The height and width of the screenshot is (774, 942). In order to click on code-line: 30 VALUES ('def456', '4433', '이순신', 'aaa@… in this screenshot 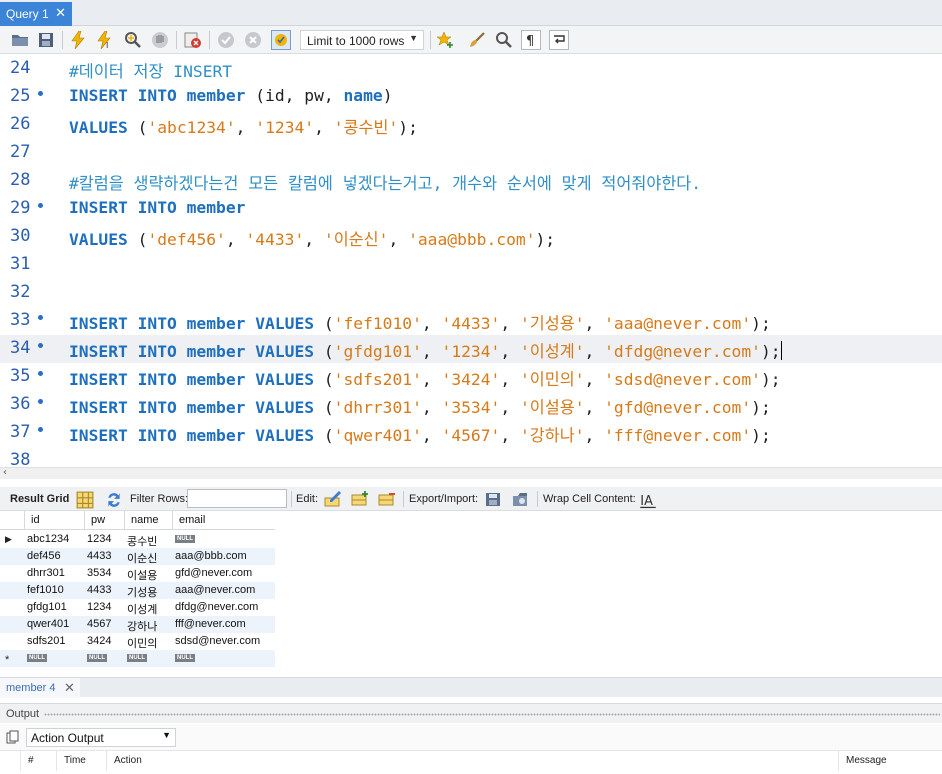, I will do `click(471, 237)`.